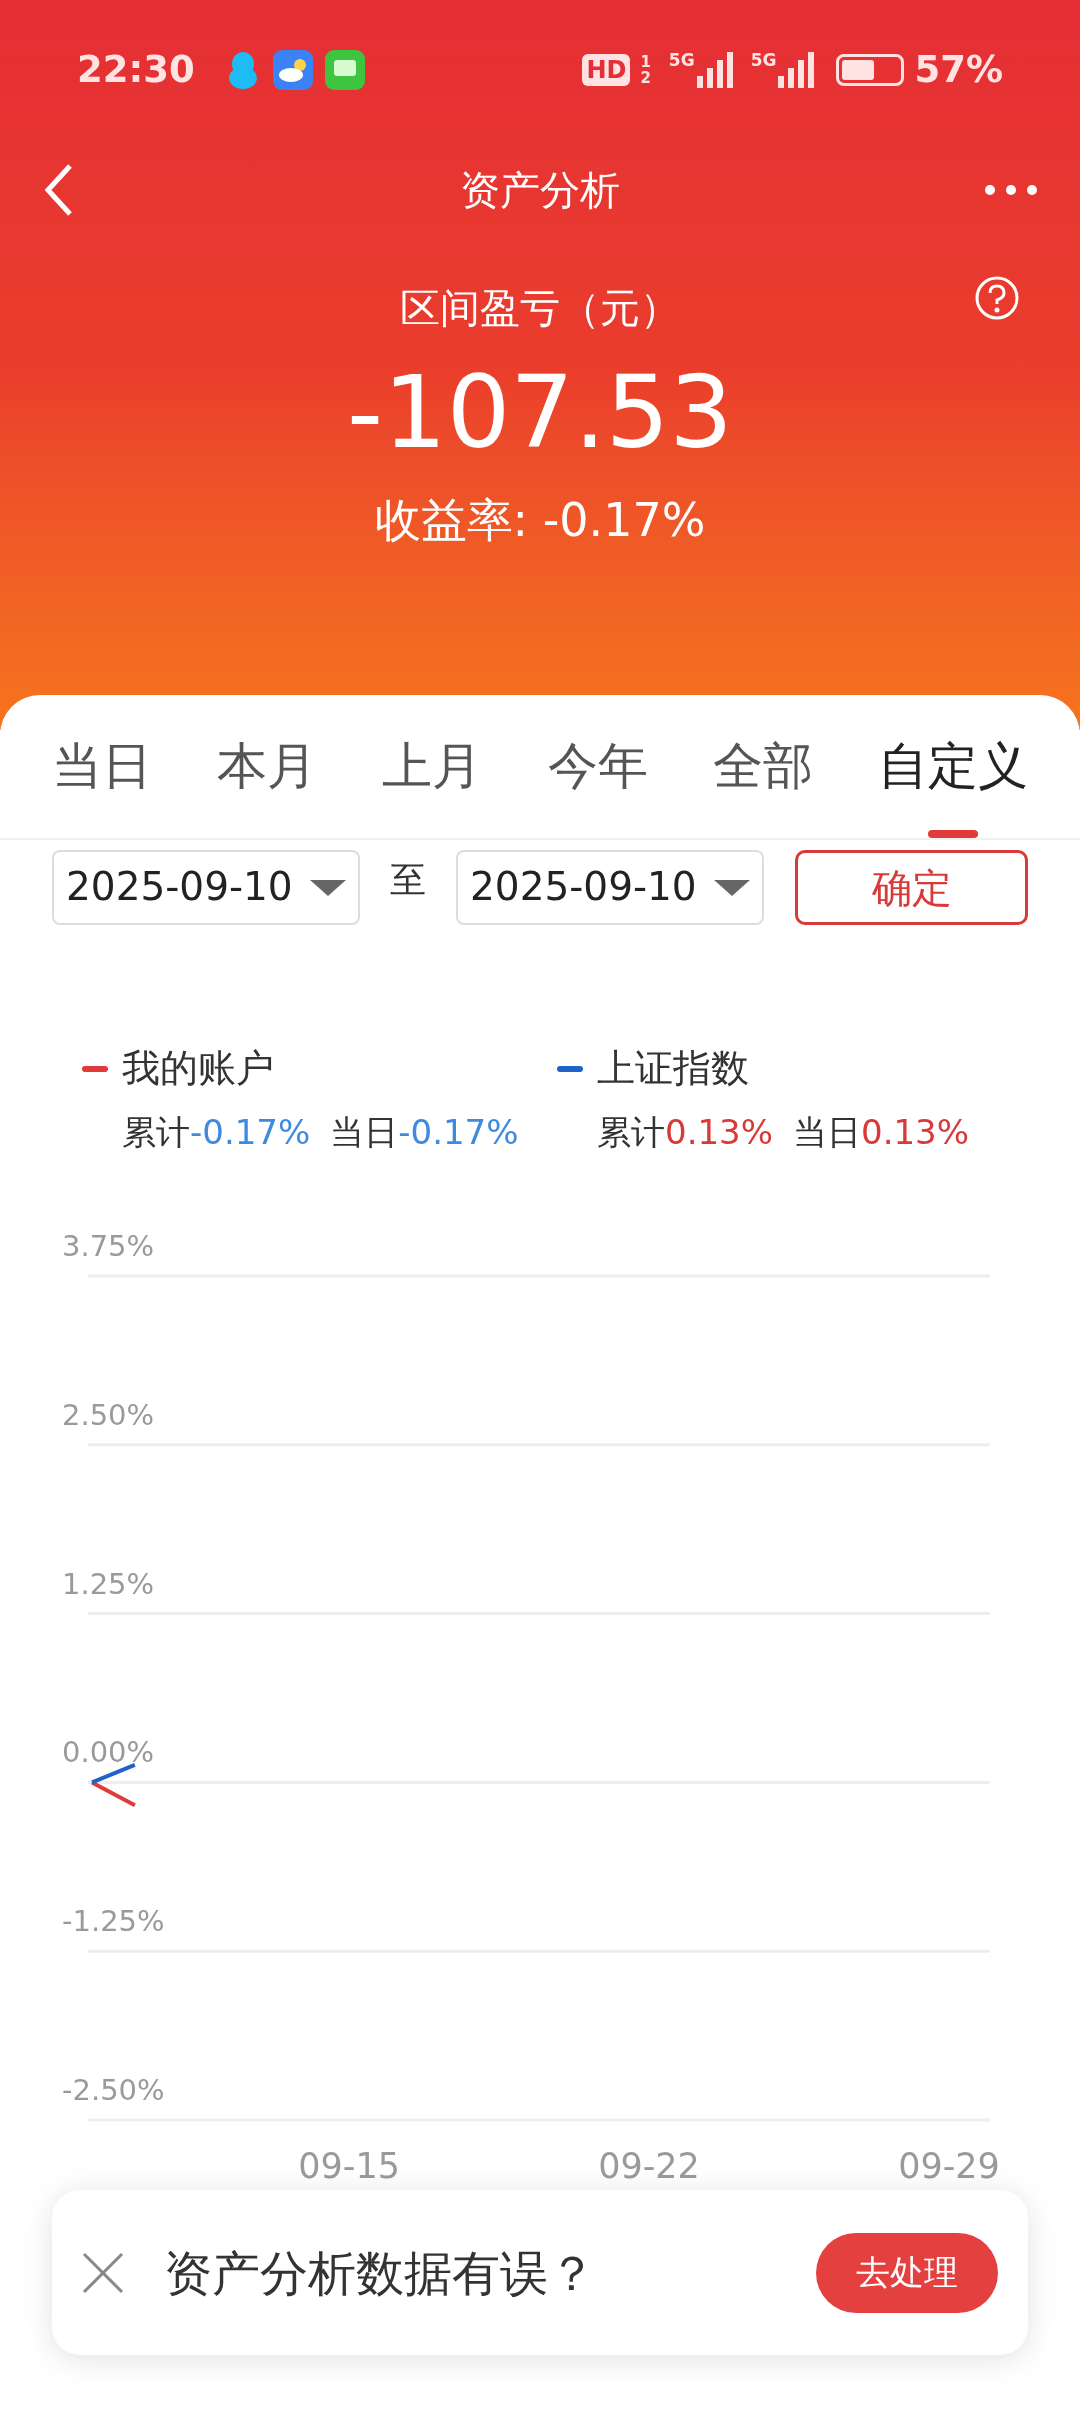 The height and width of the screenshot is (2412, 1080). Describe the element at coordinates (102, 766) in the screenshot. I see `period-tab: 当日` at that location.